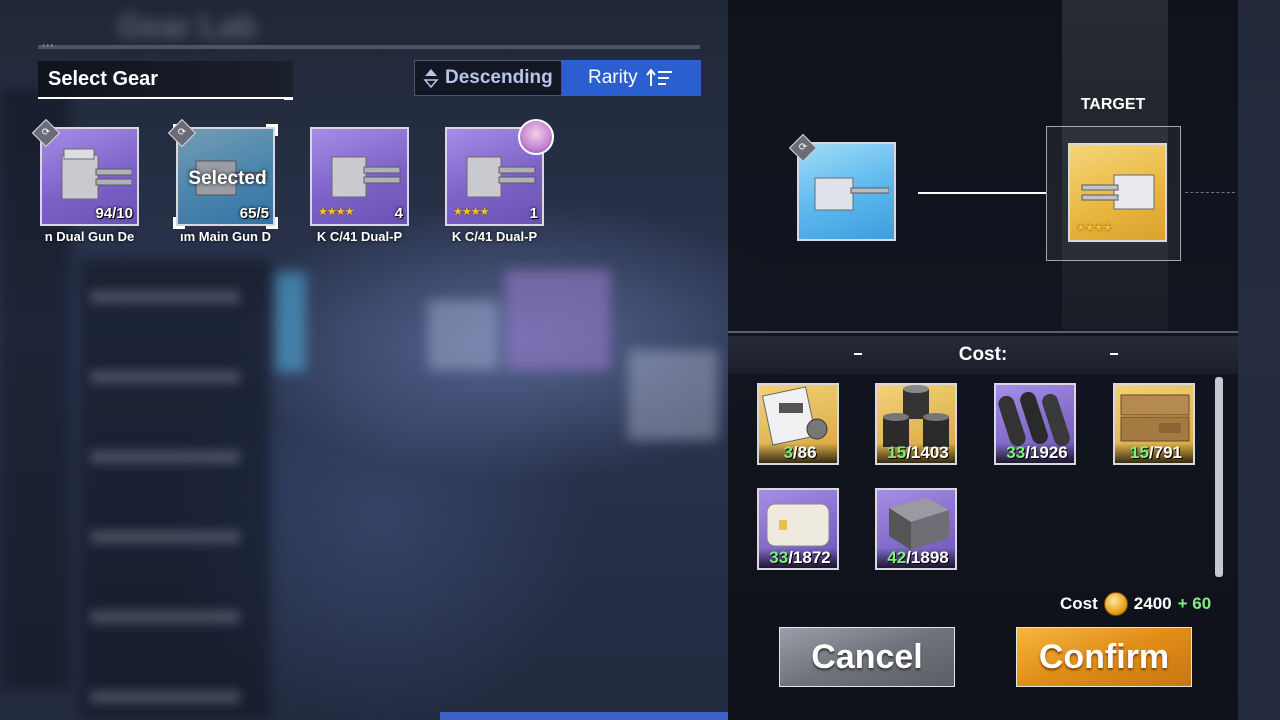 The height and width of the screenshot is (720, 1280). What do you see at coordinates (1035, 453) in the screenshot?
I see `material-count: 33/1926` at bounding box center [1035, 453].